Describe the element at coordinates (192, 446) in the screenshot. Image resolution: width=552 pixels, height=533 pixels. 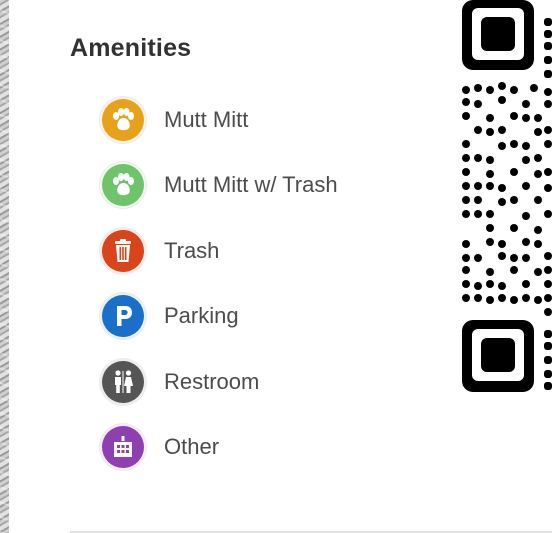
I see `legend-item-label: Other` at that location.